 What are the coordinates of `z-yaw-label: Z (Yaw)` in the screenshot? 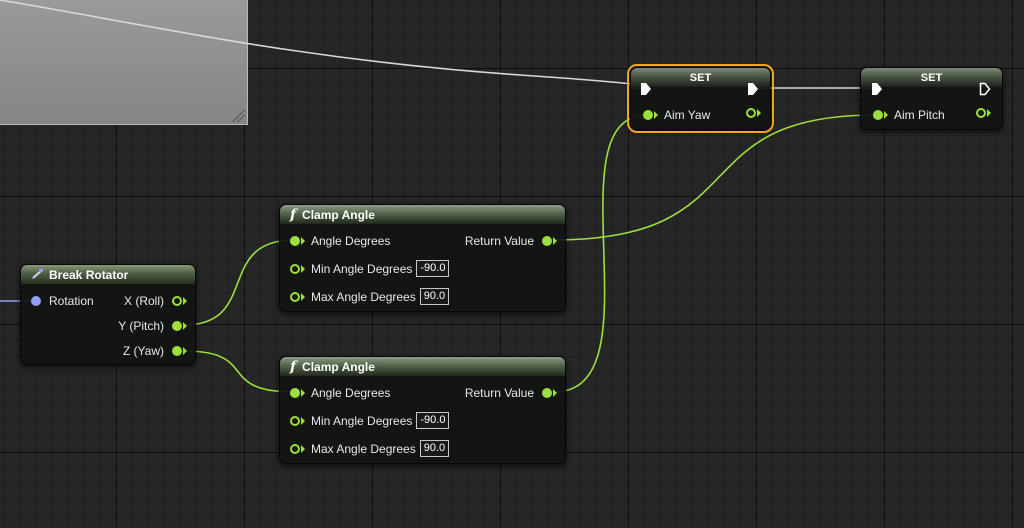 It's located at (143, 351).